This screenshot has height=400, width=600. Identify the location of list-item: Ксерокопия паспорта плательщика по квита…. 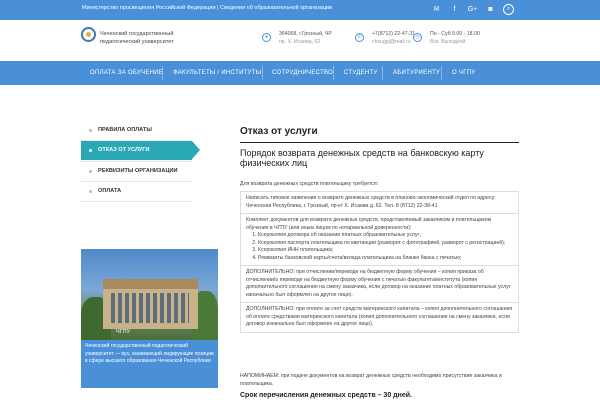
(385, 244).